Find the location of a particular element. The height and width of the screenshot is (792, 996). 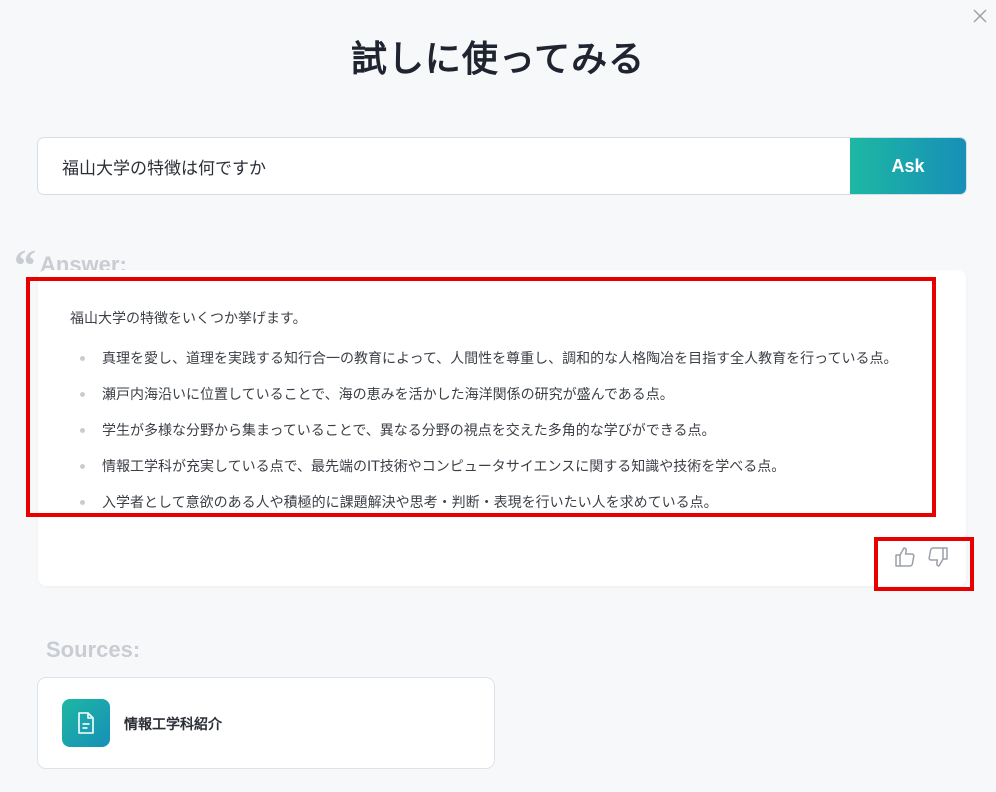

thumbs-down-icon is located at coordinates (938, 557).